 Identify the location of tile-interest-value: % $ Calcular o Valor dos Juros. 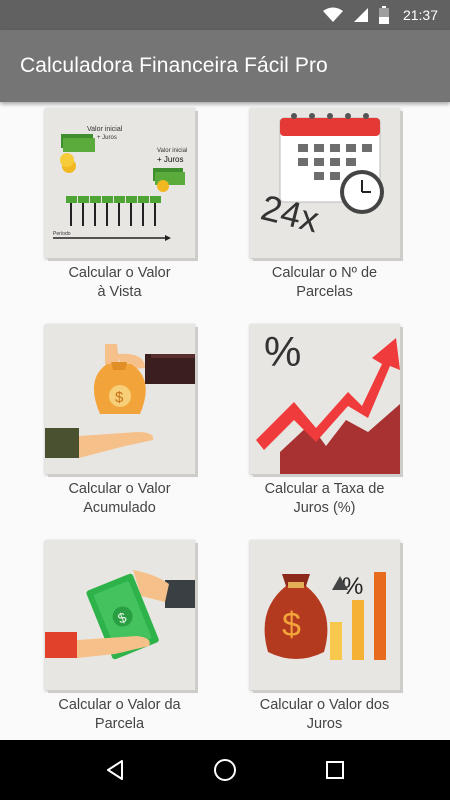
(324, 637).